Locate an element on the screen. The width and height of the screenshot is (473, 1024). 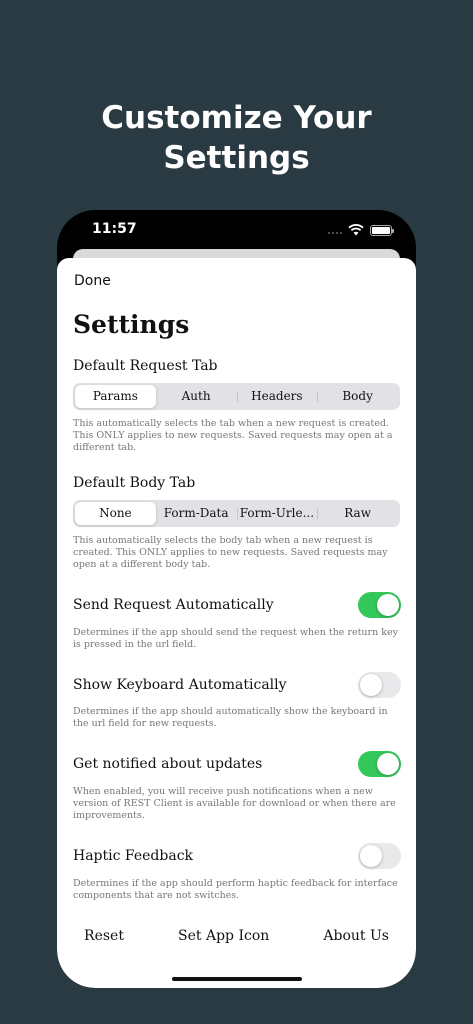
segment-params: Params is located at coordinates (115, 396).